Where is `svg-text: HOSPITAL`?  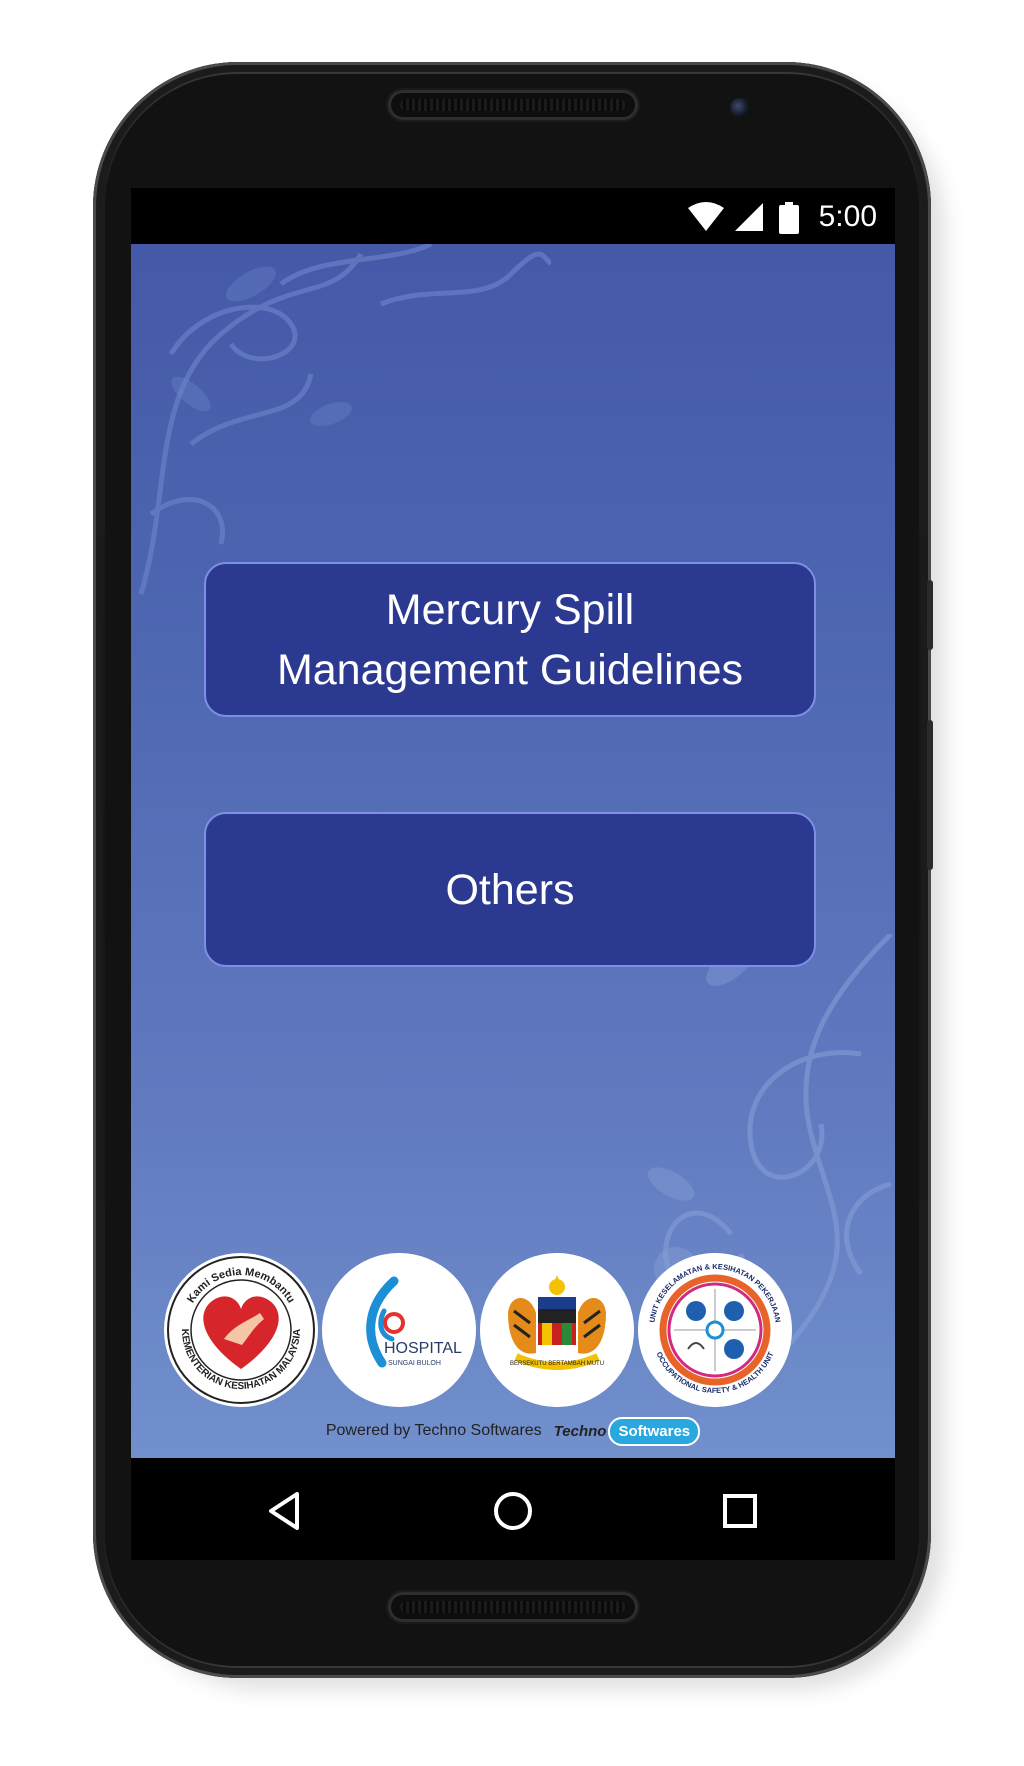 svg-text: HOSPITAL is located at coordinates (423, 1348).